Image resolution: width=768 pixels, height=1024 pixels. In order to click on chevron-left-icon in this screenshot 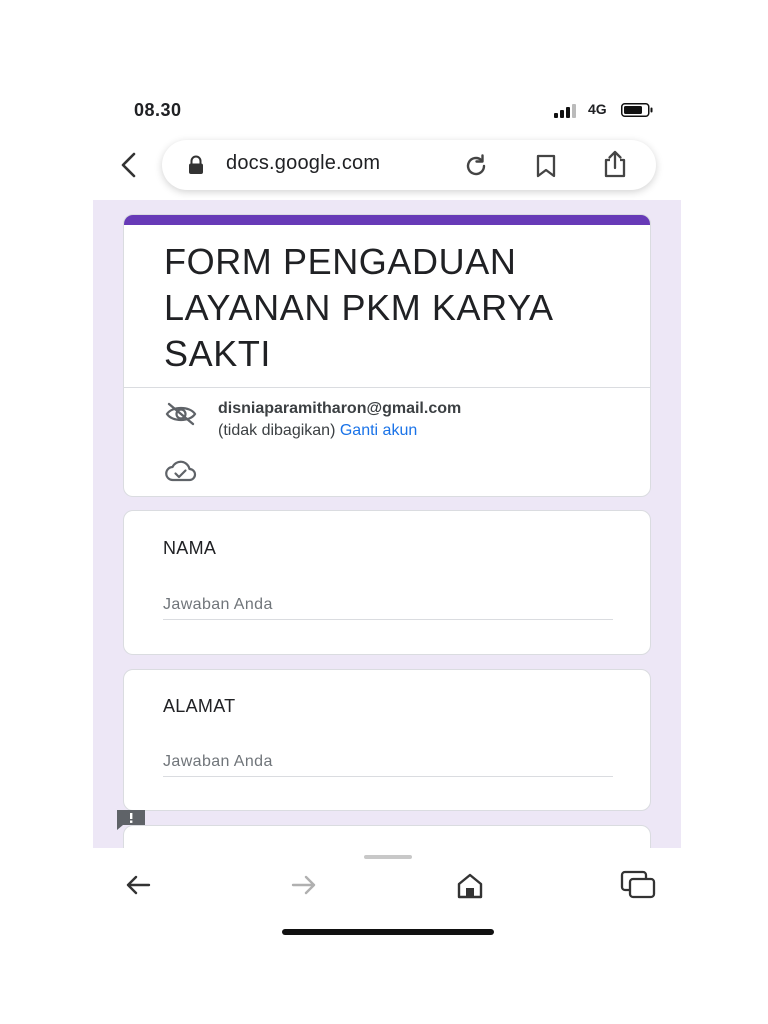, I will do `click(129, 165)`.